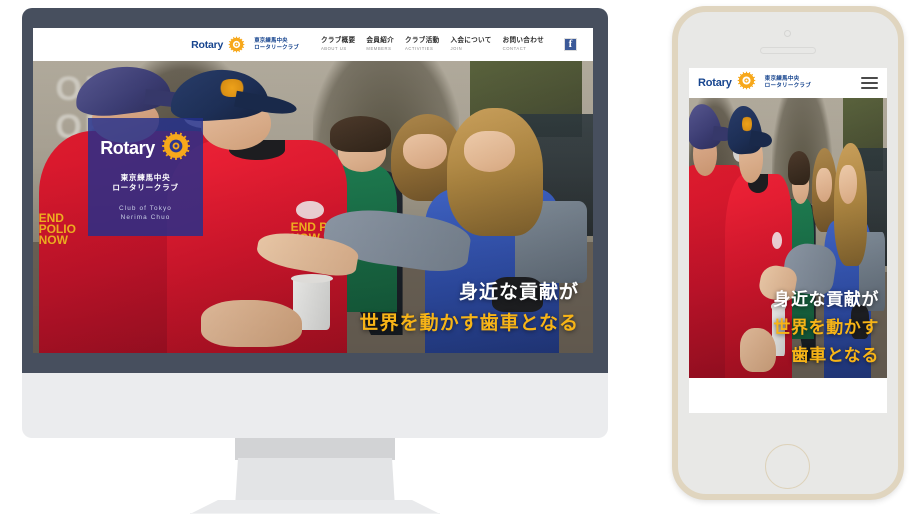 The width and height of the screenshot is (918, 514). Describe the element at coordinates (471, 40) in the screenshot. I see `nav-label-jp: 入会について` at that location.